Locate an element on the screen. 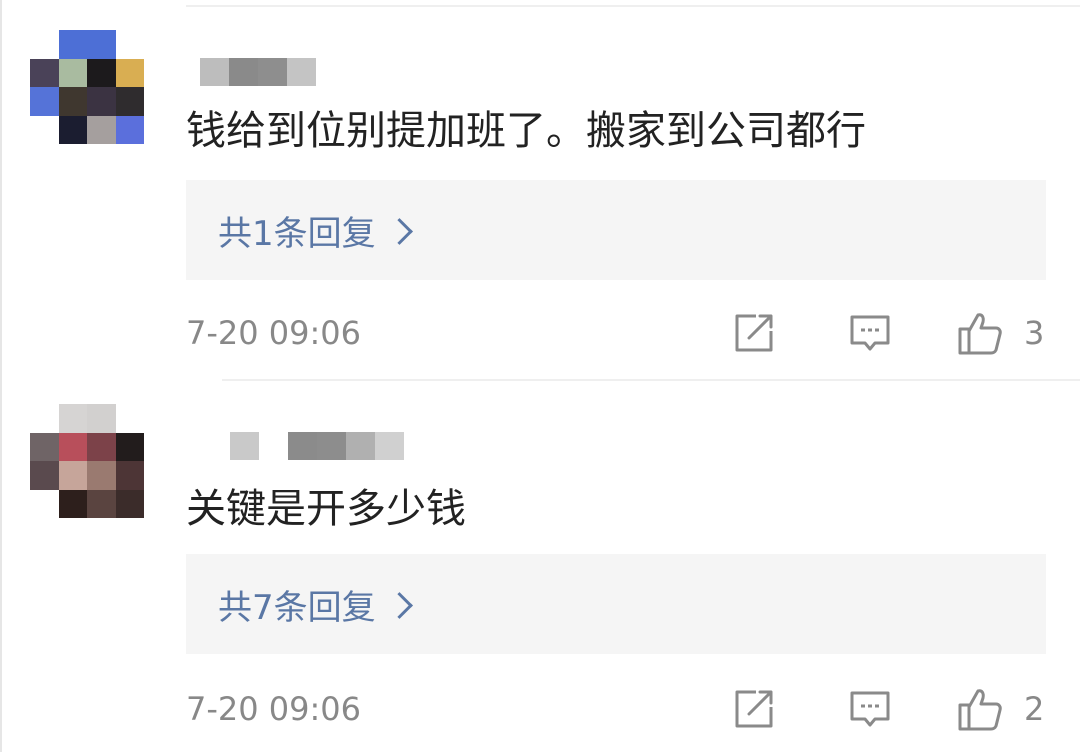 This screenshot has height=752, width=1080. comment-text: 关键是开多少钱 is located at coordinates (326, 509).